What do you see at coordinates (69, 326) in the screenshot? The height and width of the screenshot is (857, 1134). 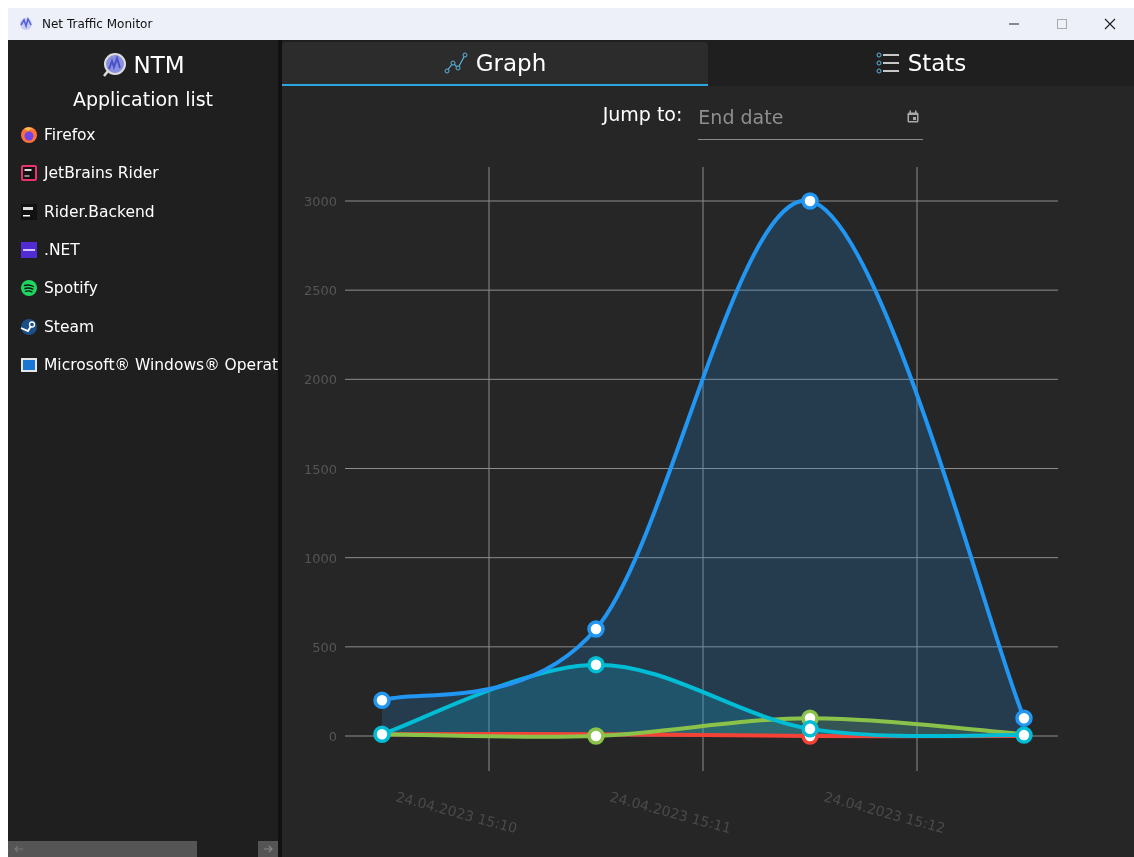 I see `app-name-text: Steam` at bounding box center [69, 326].